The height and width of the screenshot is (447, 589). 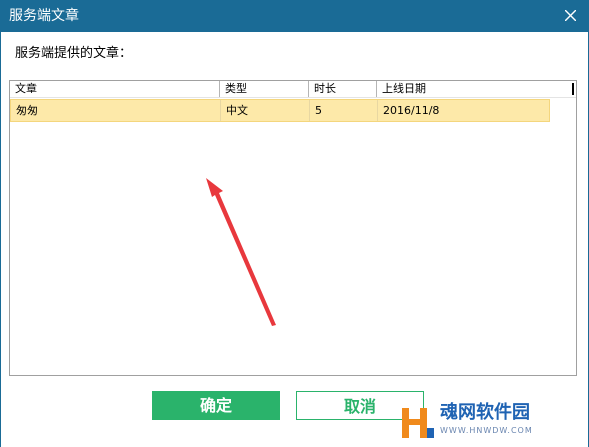 I want to click on cell-online-date: 2016/11/8, so click(x=411, y=110).